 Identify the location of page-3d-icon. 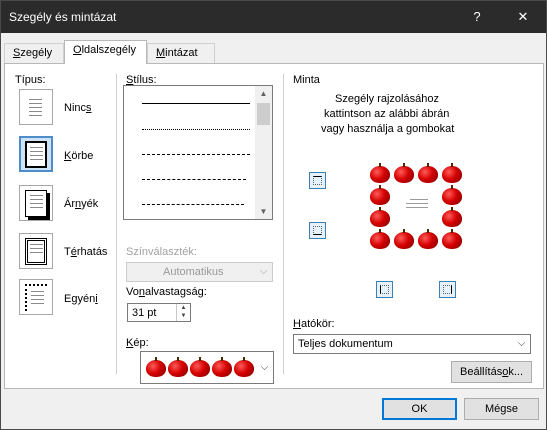
(36, 251).